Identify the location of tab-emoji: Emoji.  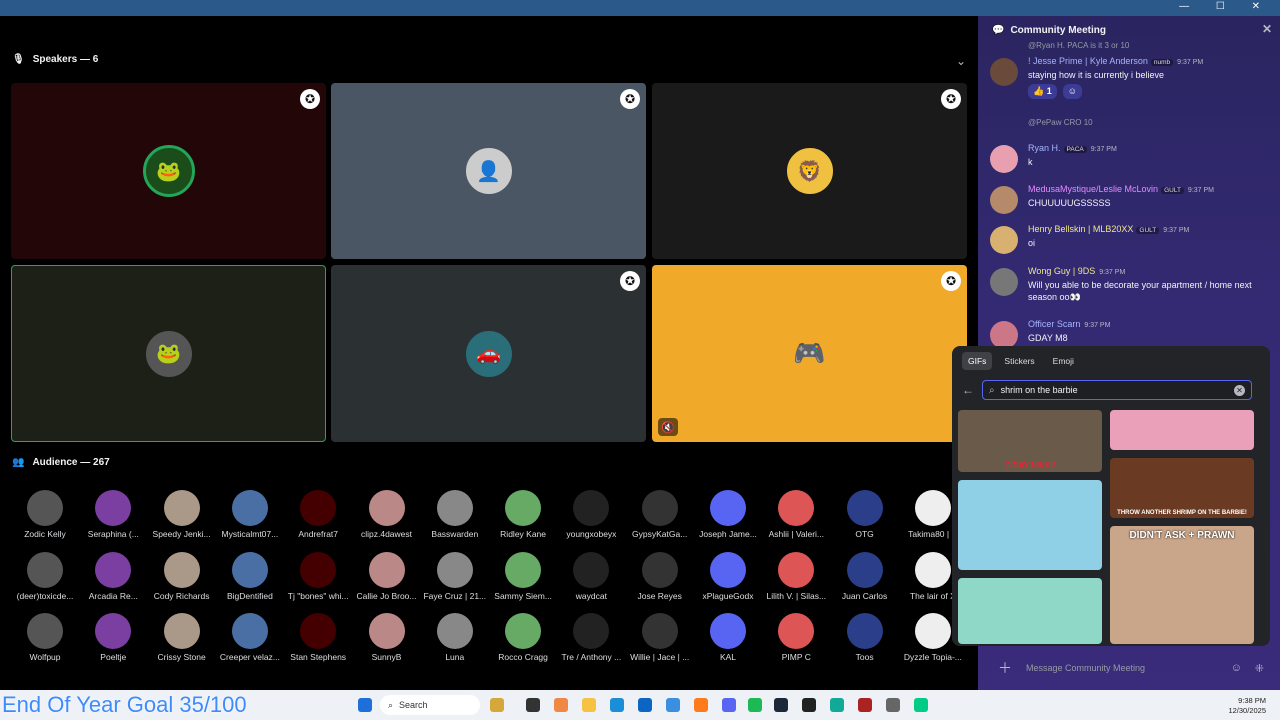
(1063, 361).